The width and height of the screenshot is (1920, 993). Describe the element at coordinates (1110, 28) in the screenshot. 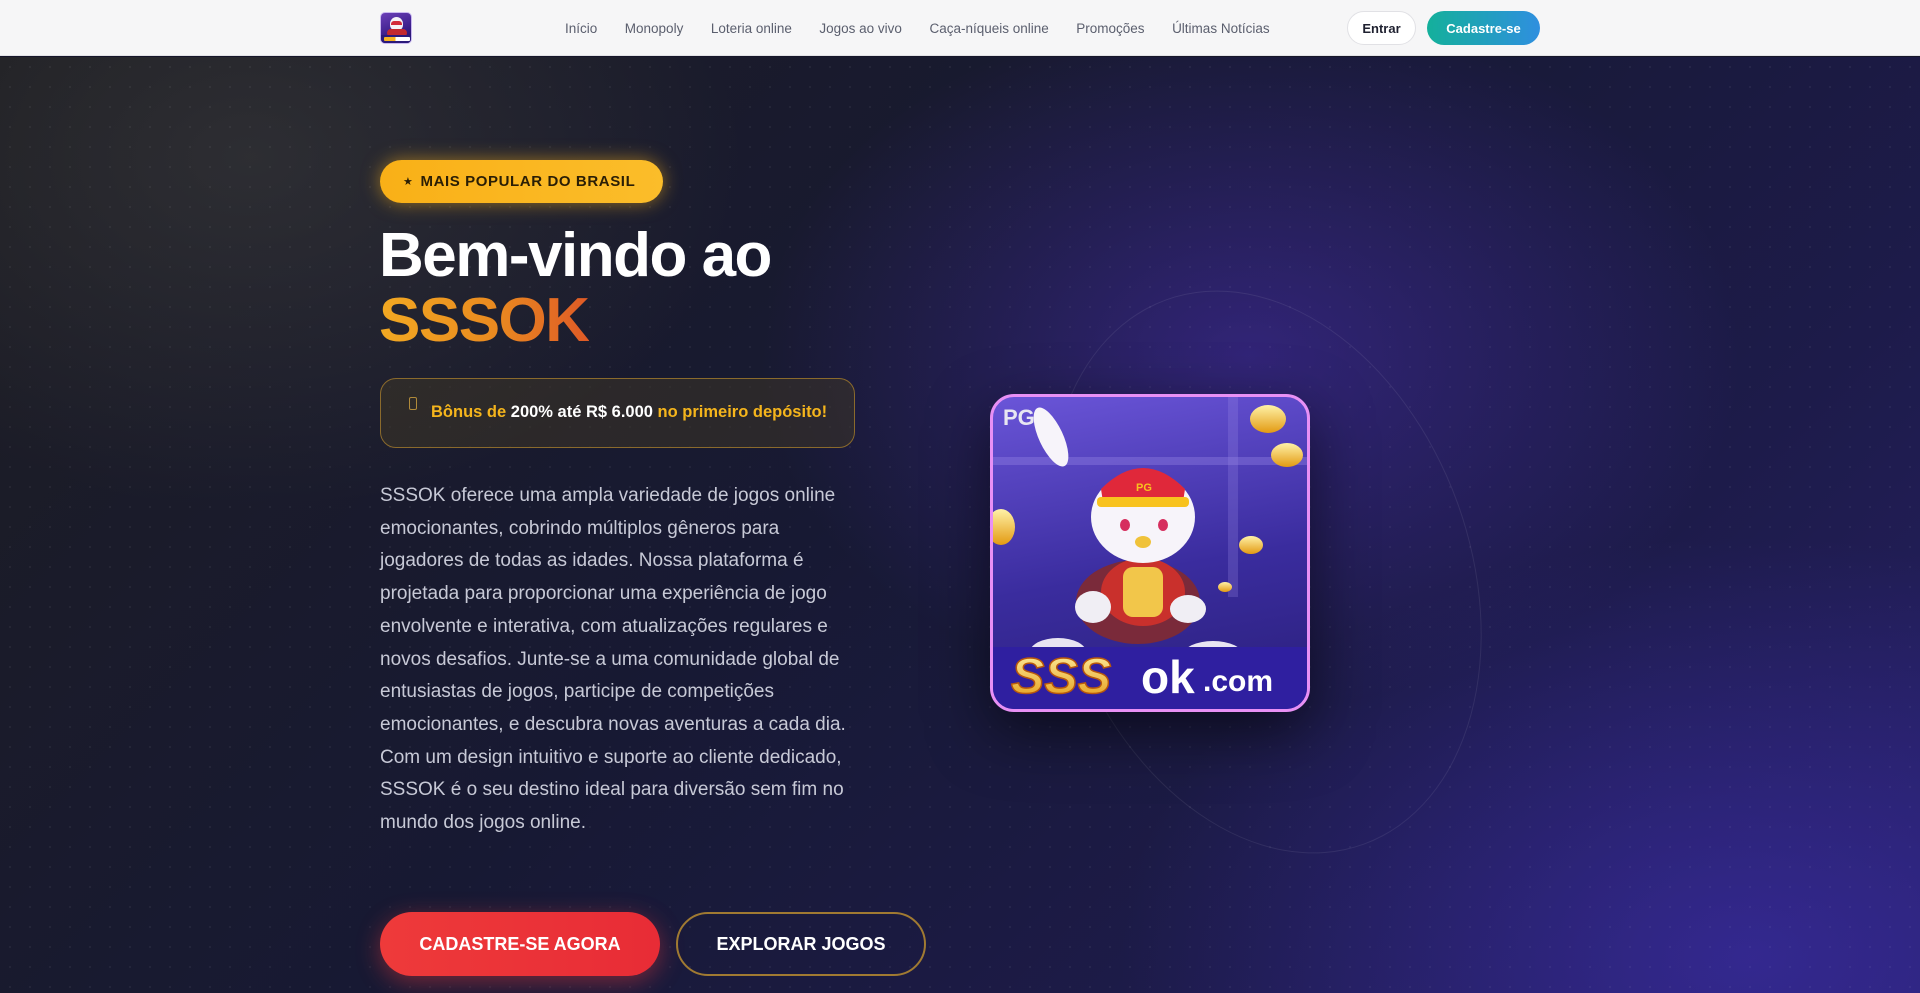

I see `nav-item-promocoes: Promoções` at that location.